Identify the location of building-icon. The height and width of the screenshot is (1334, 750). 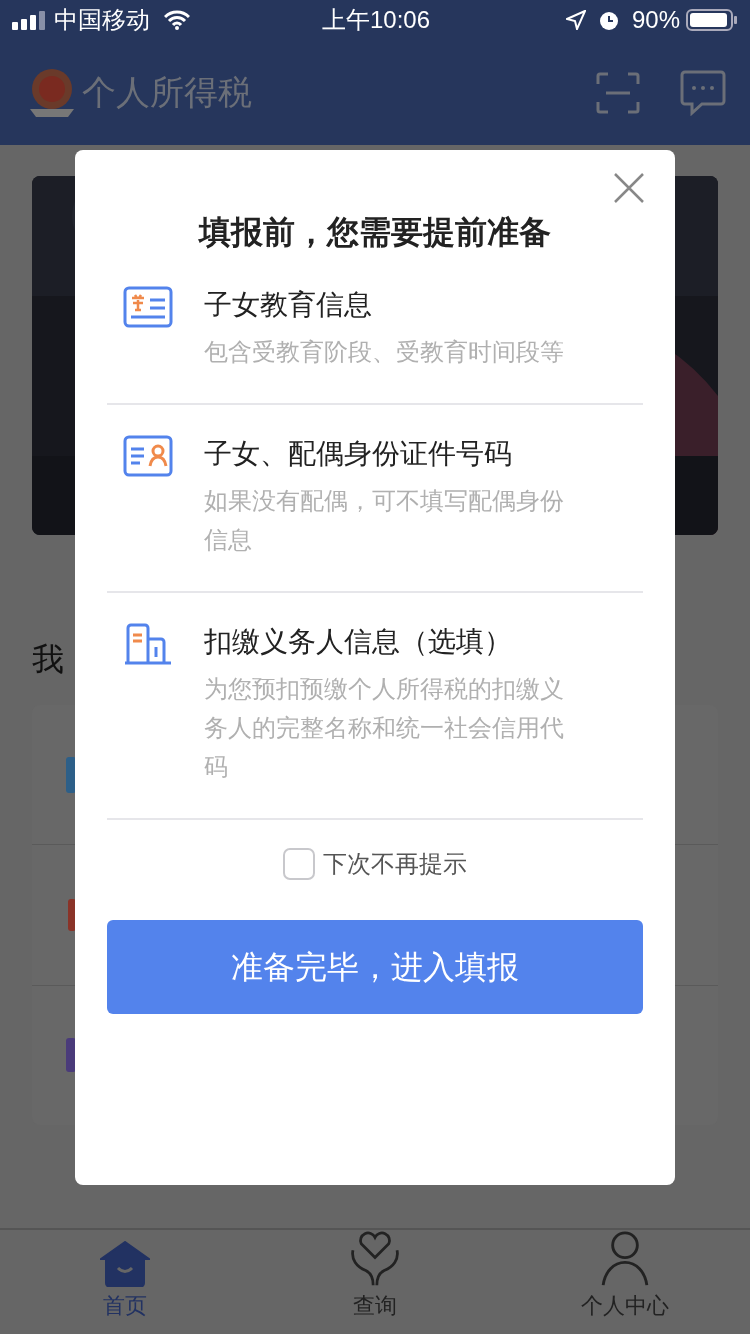
(148, 644).